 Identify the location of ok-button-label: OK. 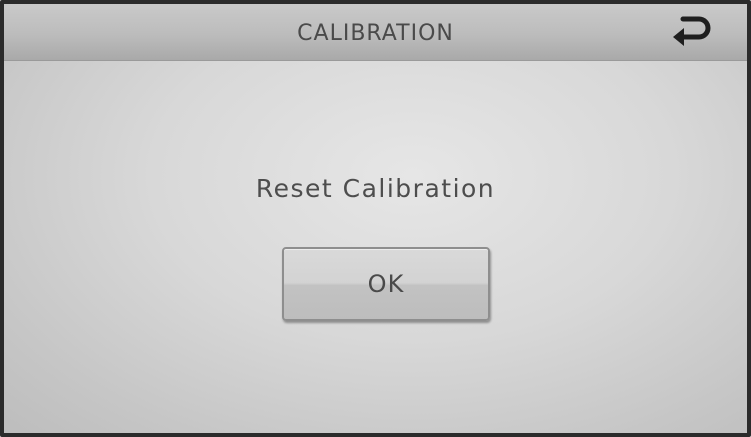
(386, 284).